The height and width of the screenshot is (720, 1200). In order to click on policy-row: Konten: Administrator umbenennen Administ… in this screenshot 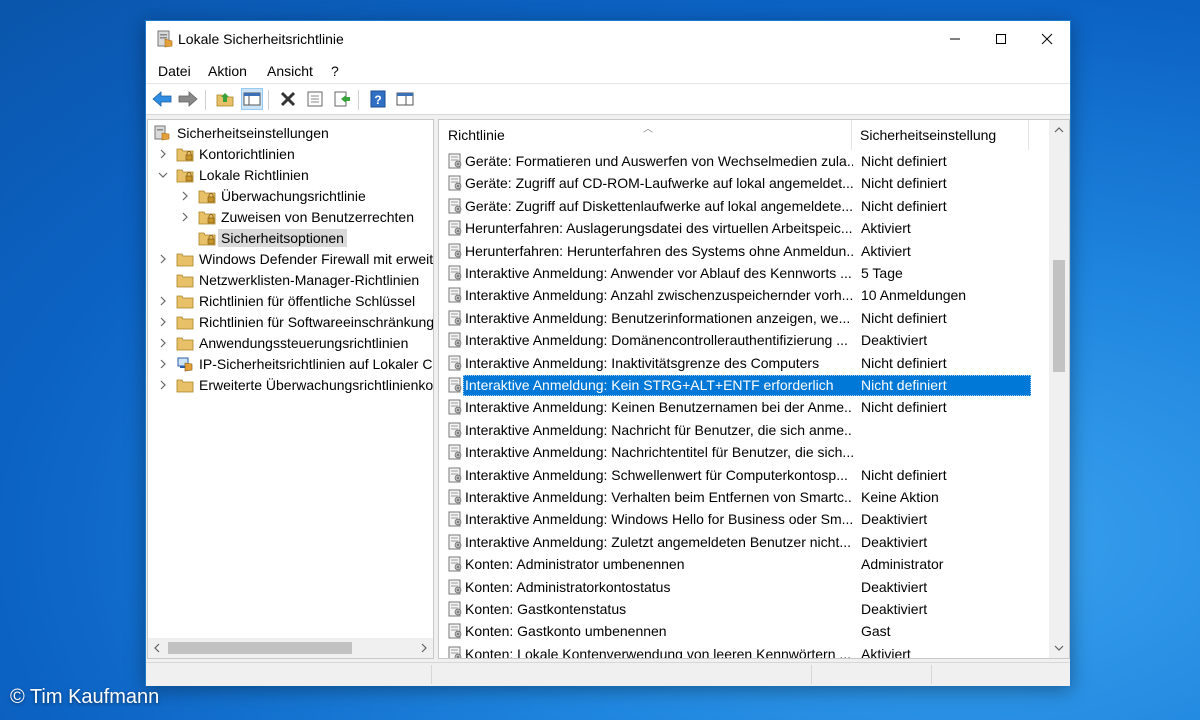, I will do `click(738, 564)`.